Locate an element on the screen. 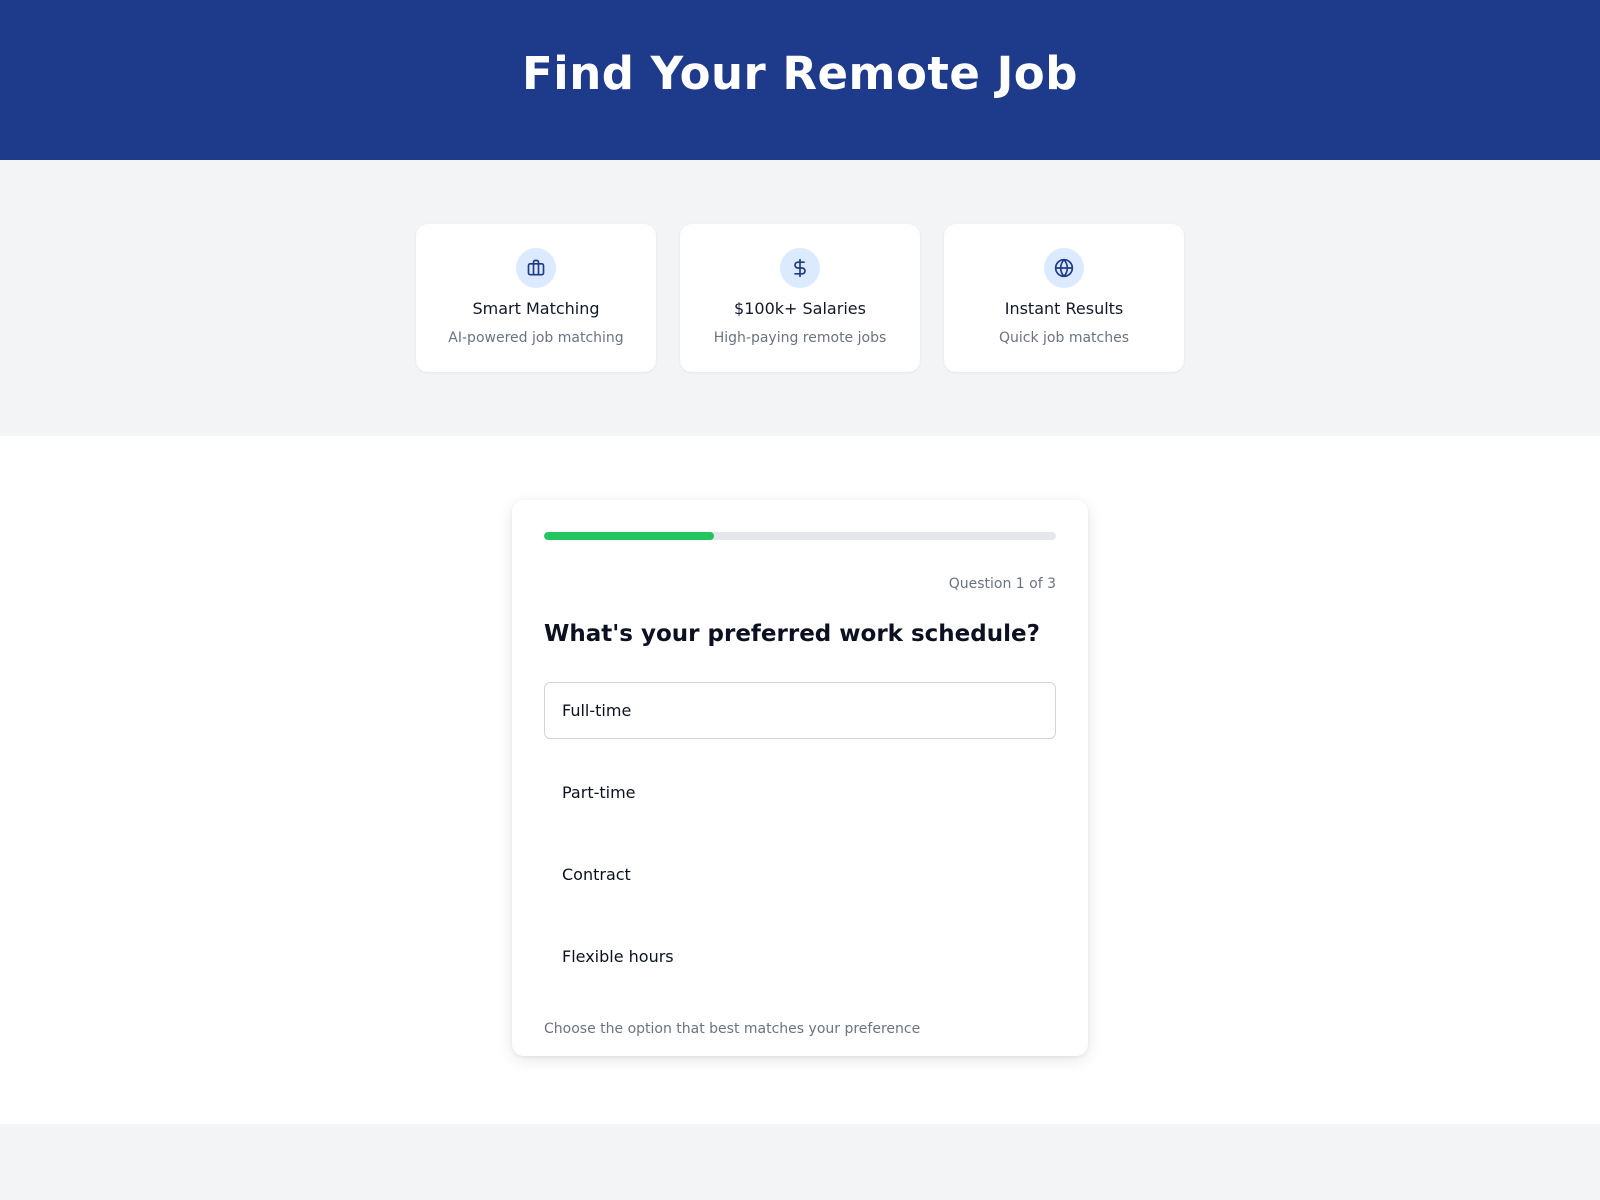 Image resolution: width=1600 pixels, height=1200 pixels. feature-description: AI-powered job matching is located at coordinates (536, 338).